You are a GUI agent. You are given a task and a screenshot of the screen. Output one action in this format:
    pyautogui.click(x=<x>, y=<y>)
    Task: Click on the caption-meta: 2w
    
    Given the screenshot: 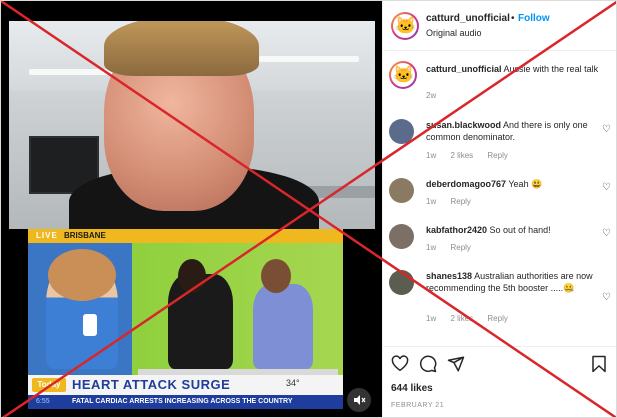 What is the action you would take?
    pyautogui.click(x=436, y=95)
    